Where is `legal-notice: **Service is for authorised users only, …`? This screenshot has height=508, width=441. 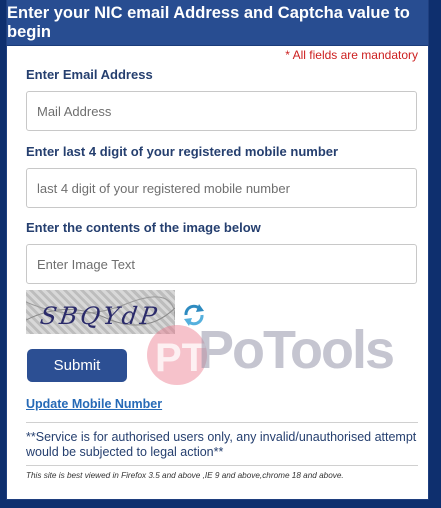 legal-notice: **Service is for authorised users only, … is located at coordinates (221, 444).